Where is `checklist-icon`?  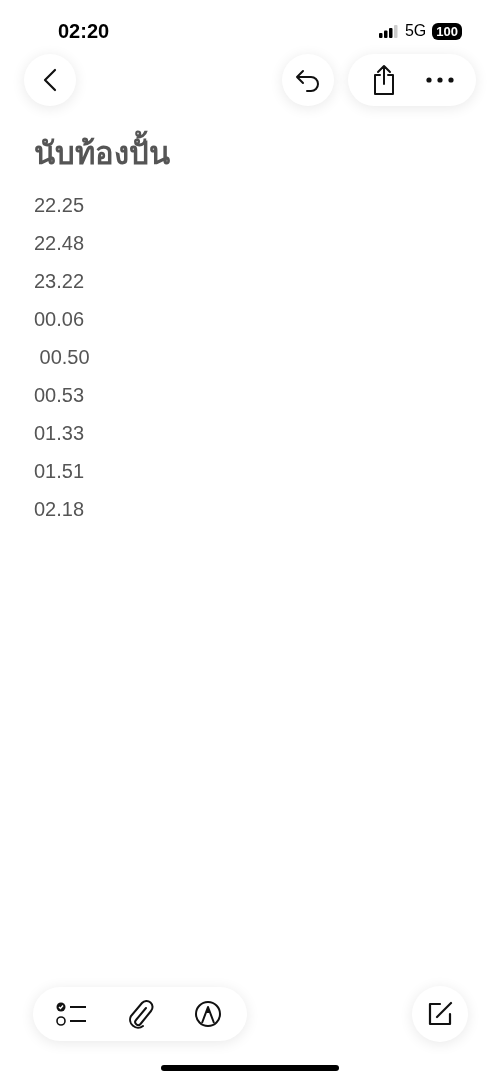
checklist-icon is located at coordinates (72, 1014).